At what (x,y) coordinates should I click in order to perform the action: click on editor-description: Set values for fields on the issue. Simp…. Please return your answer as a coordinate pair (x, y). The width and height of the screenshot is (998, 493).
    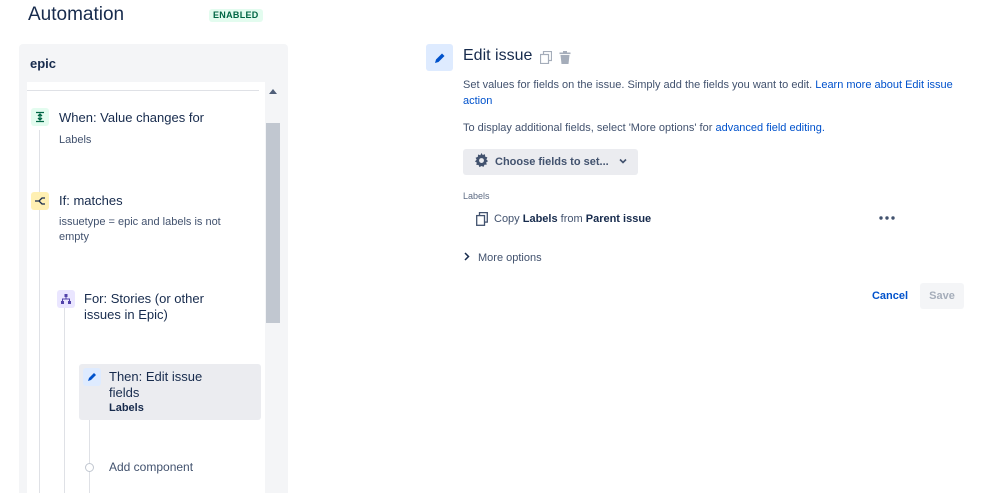
    Looking at the image, I should click on (708, 93).